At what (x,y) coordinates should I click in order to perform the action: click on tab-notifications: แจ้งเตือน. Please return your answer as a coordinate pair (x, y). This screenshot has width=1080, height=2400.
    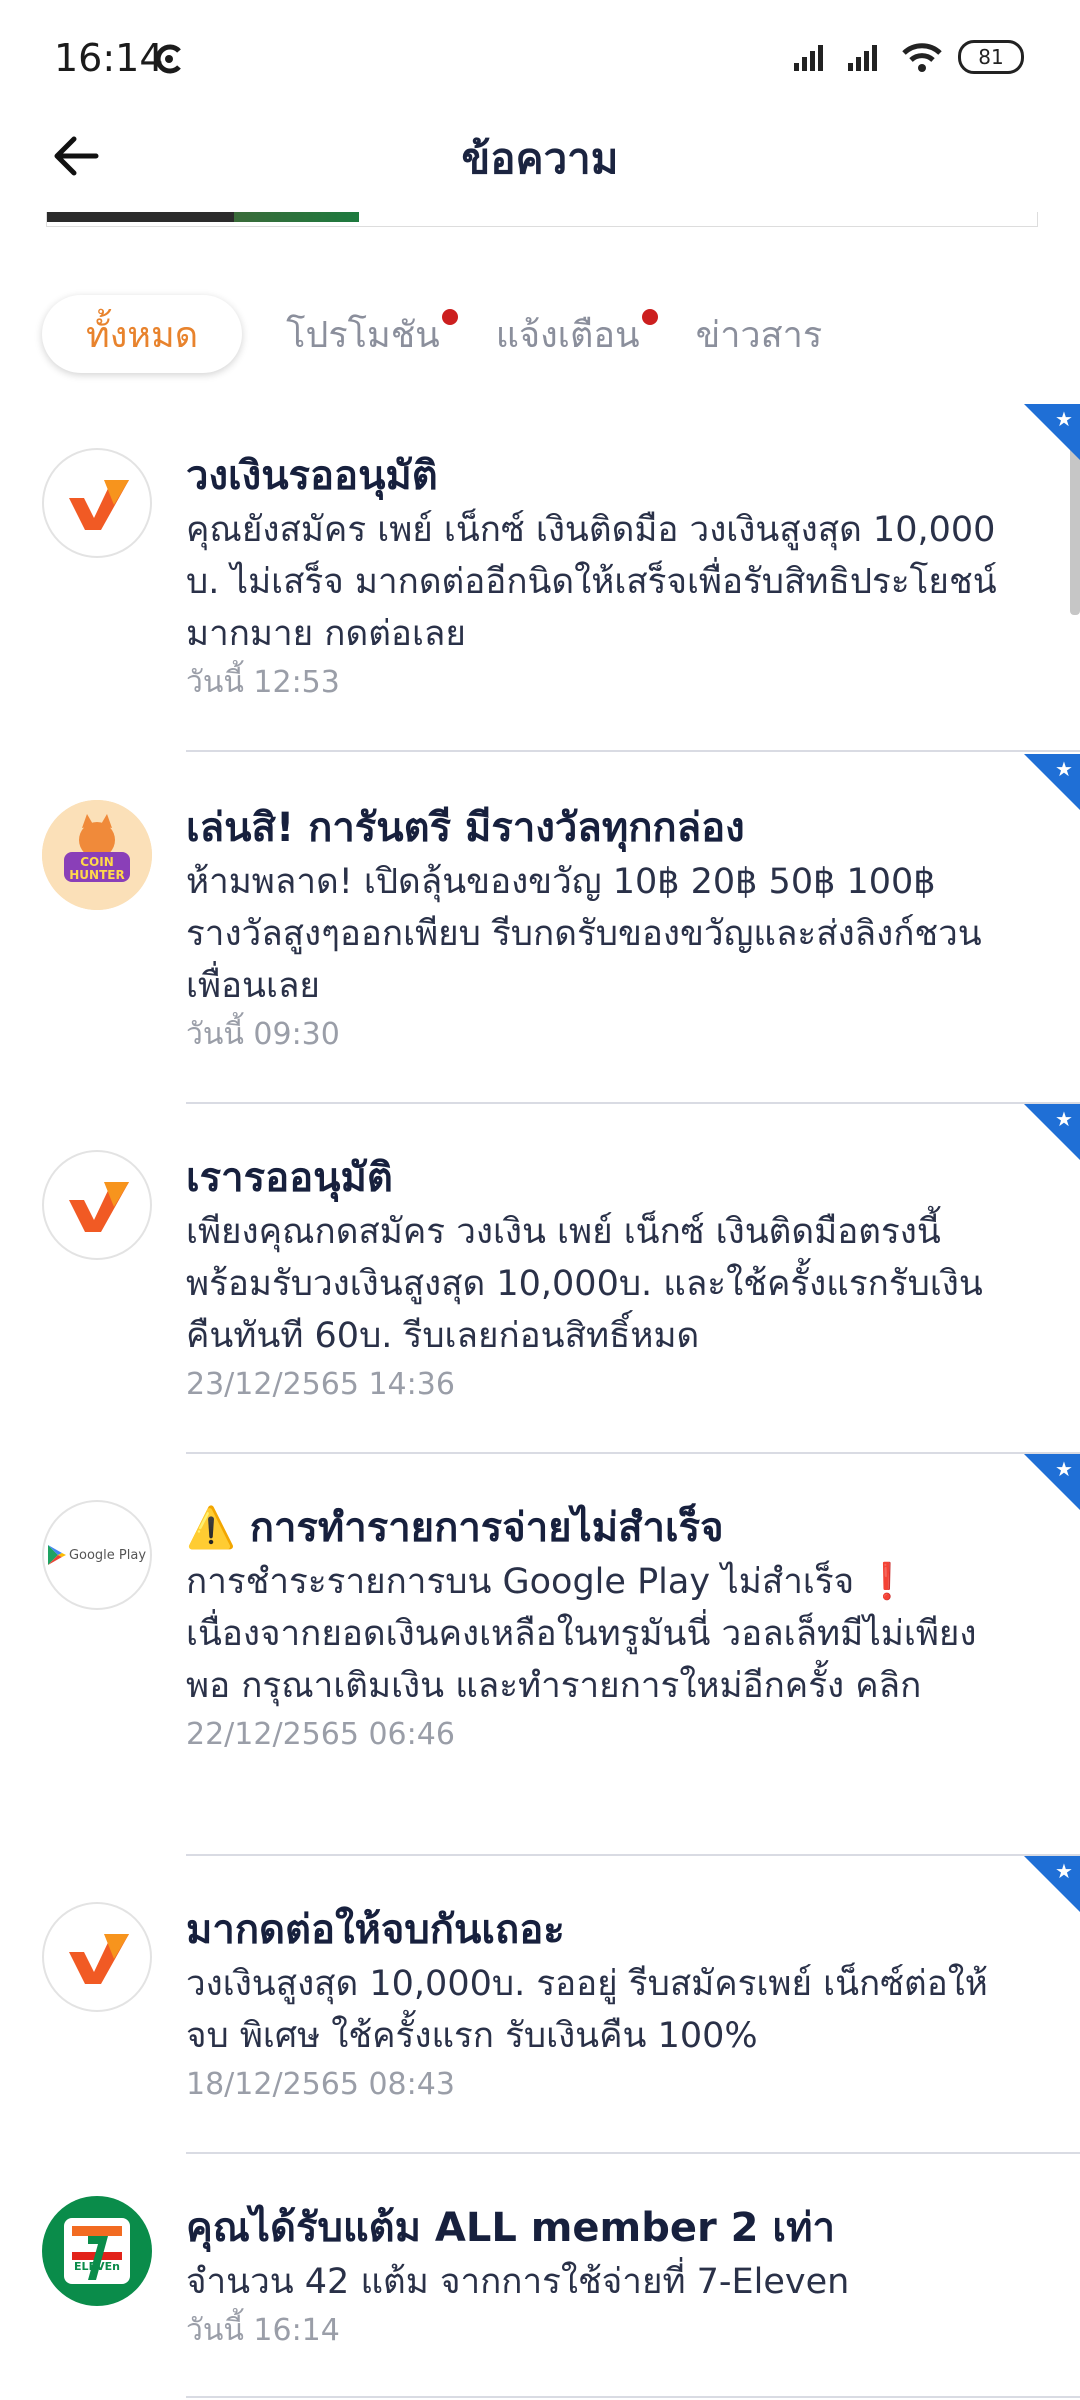
    Looking at the image, I should click on (568, 334).